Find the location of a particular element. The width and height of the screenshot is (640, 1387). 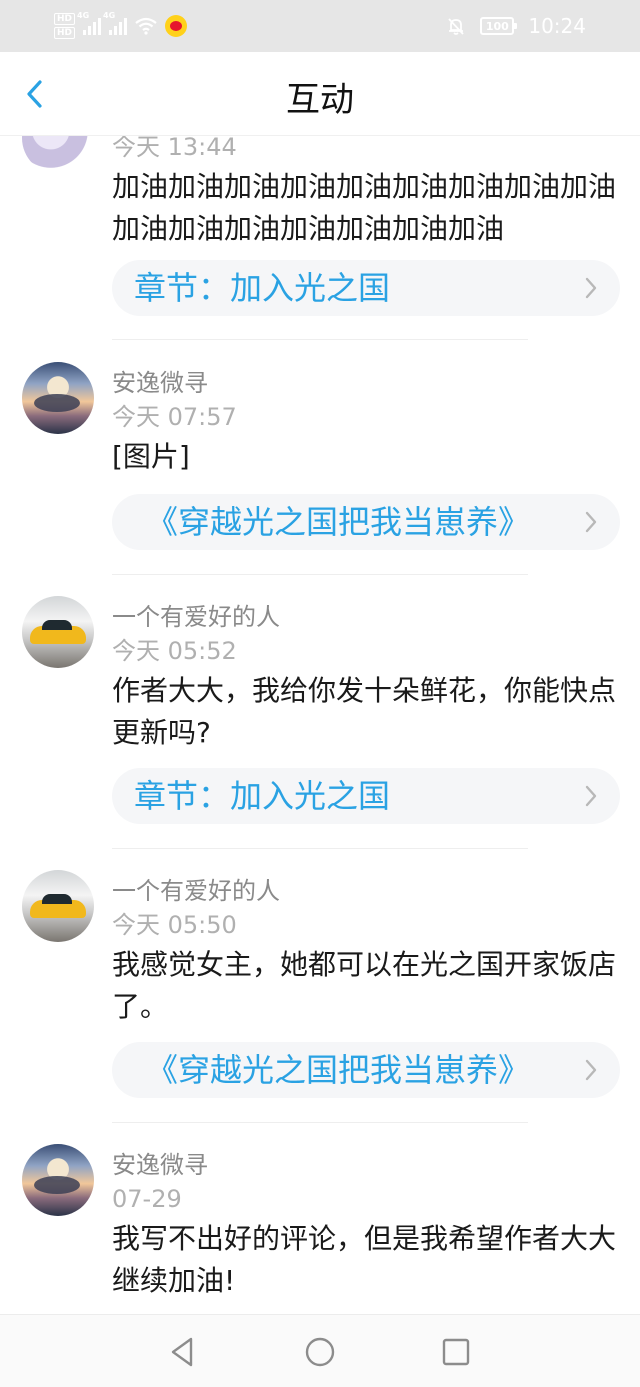

comment-time: 今天 07:57 is located at coordinates (174, 417).